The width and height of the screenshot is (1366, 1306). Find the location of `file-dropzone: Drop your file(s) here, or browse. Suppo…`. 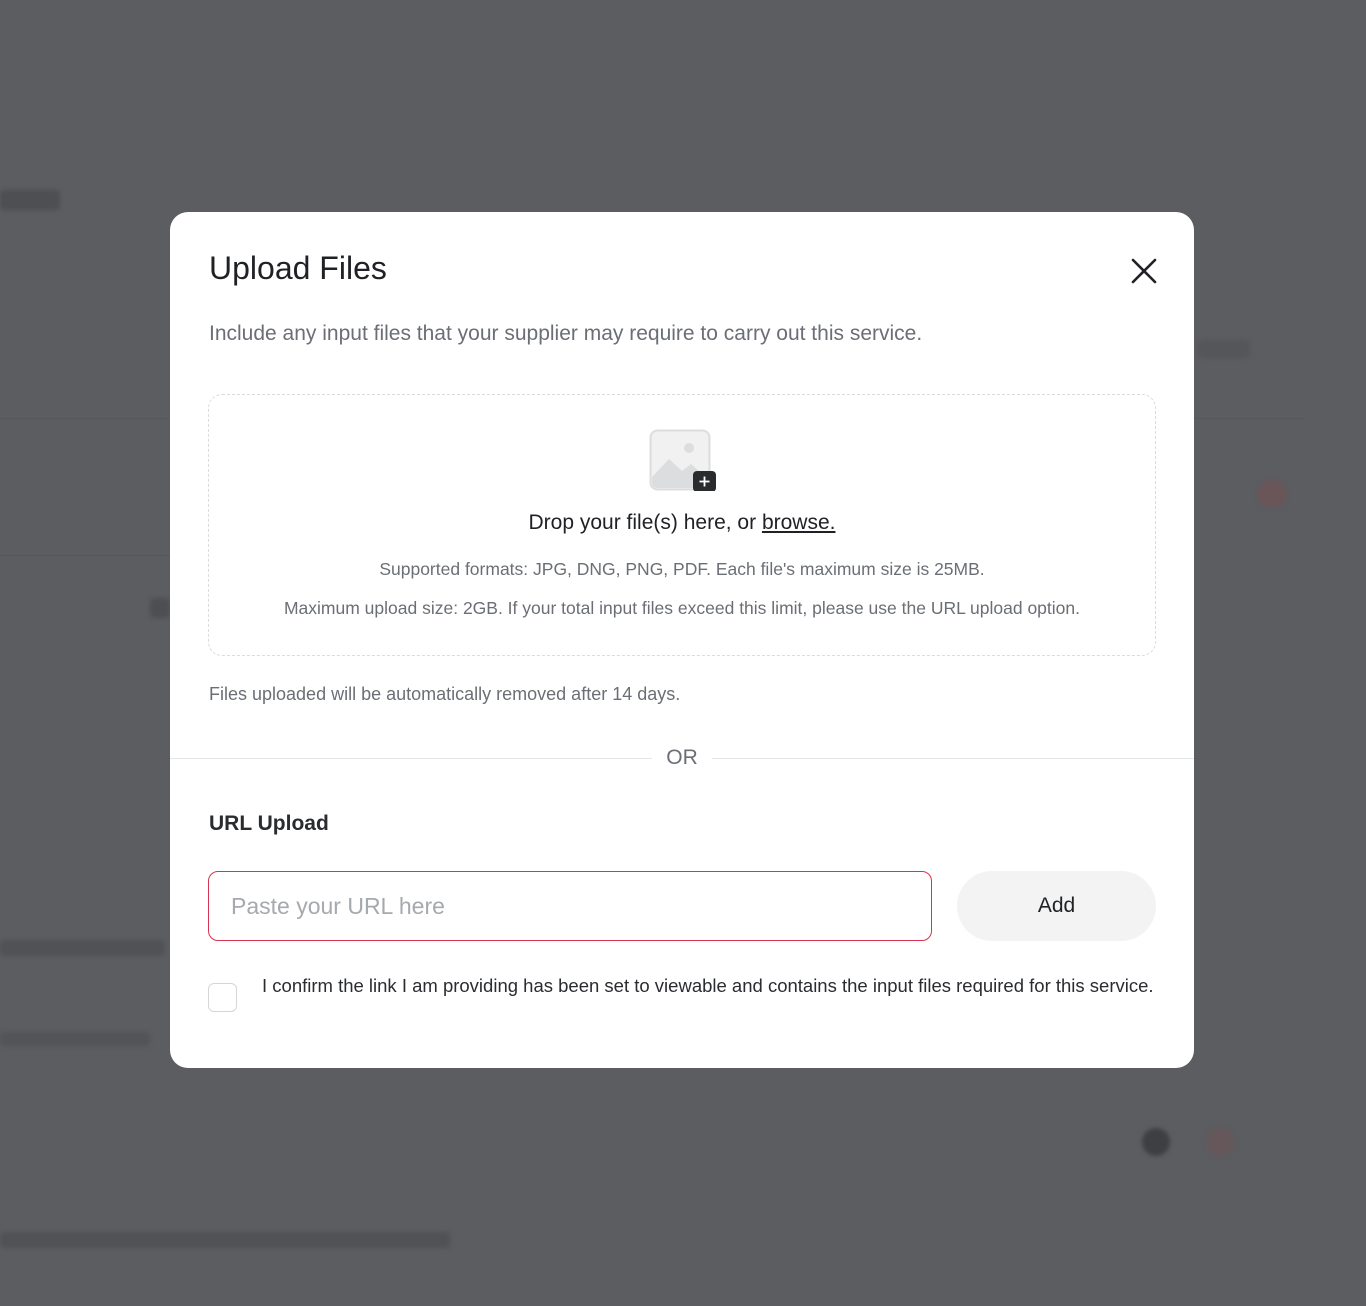

file-dropzone: Drop your file(s) here, or browse. Suppo… is located at coordinates (682, 525).